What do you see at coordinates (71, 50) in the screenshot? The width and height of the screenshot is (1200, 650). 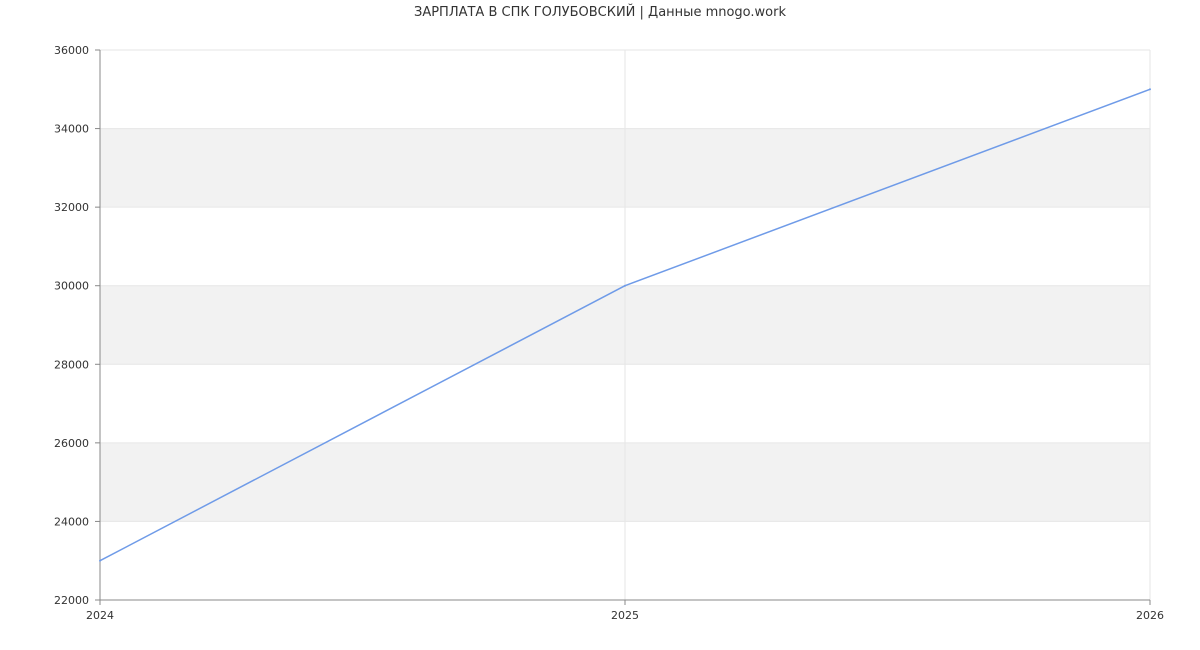 I see `y-tick-label: 36000` at bounding box center [71, 50].